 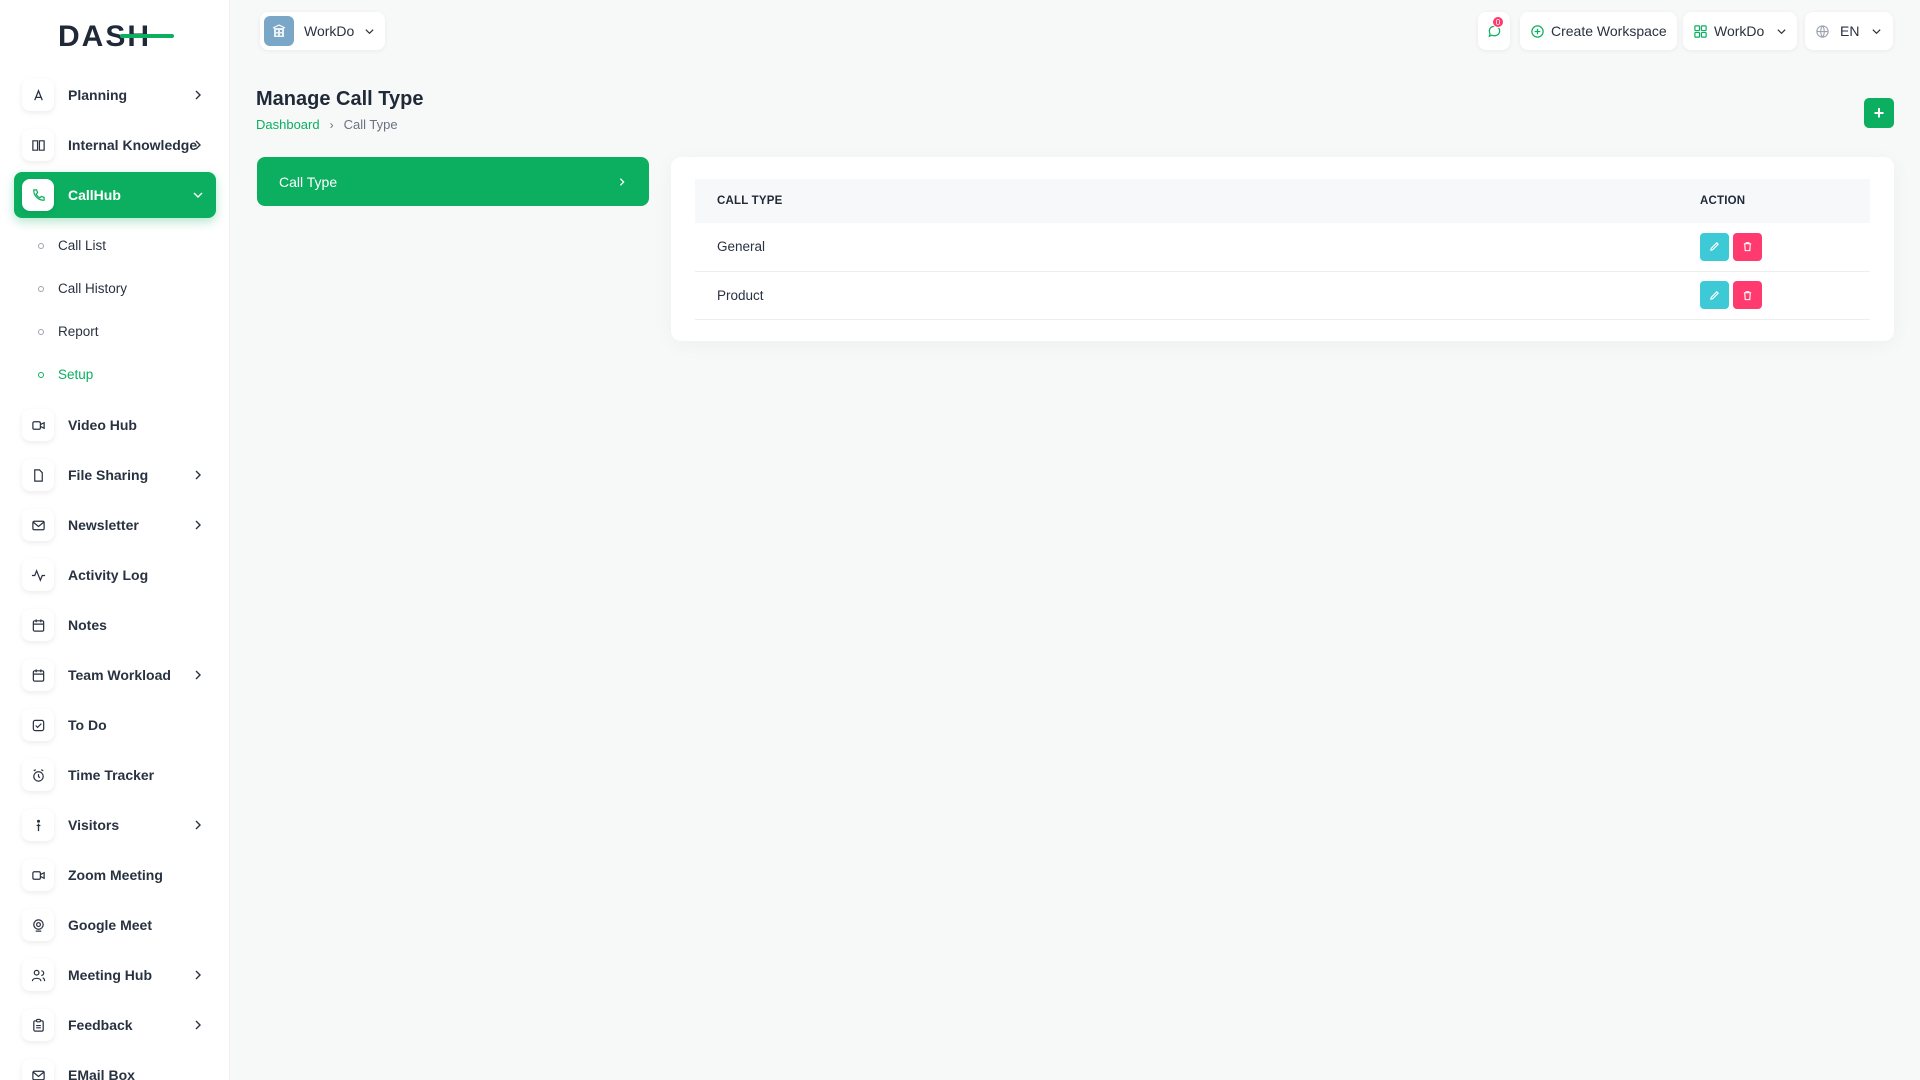 I want to click on dash-logo: DASH, so click(x=116, y=36).